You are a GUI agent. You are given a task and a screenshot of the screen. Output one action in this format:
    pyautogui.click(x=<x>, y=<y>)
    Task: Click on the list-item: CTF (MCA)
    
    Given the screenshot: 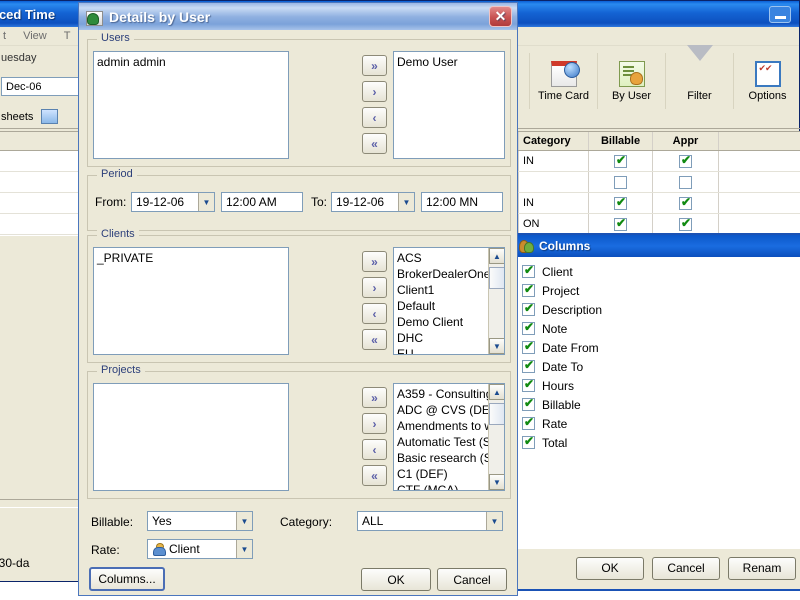 What is the action you would take?
    pyautogui.click(x=442, y=486)
    